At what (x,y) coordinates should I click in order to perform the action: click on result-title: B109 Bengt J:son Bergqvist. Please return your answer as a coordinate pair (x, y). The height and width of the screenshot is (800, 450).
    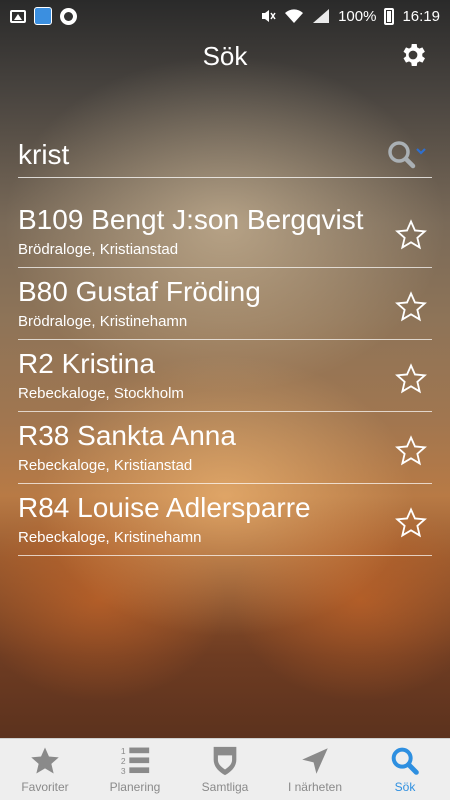
    Looking at the image, I should click on (191, 219).